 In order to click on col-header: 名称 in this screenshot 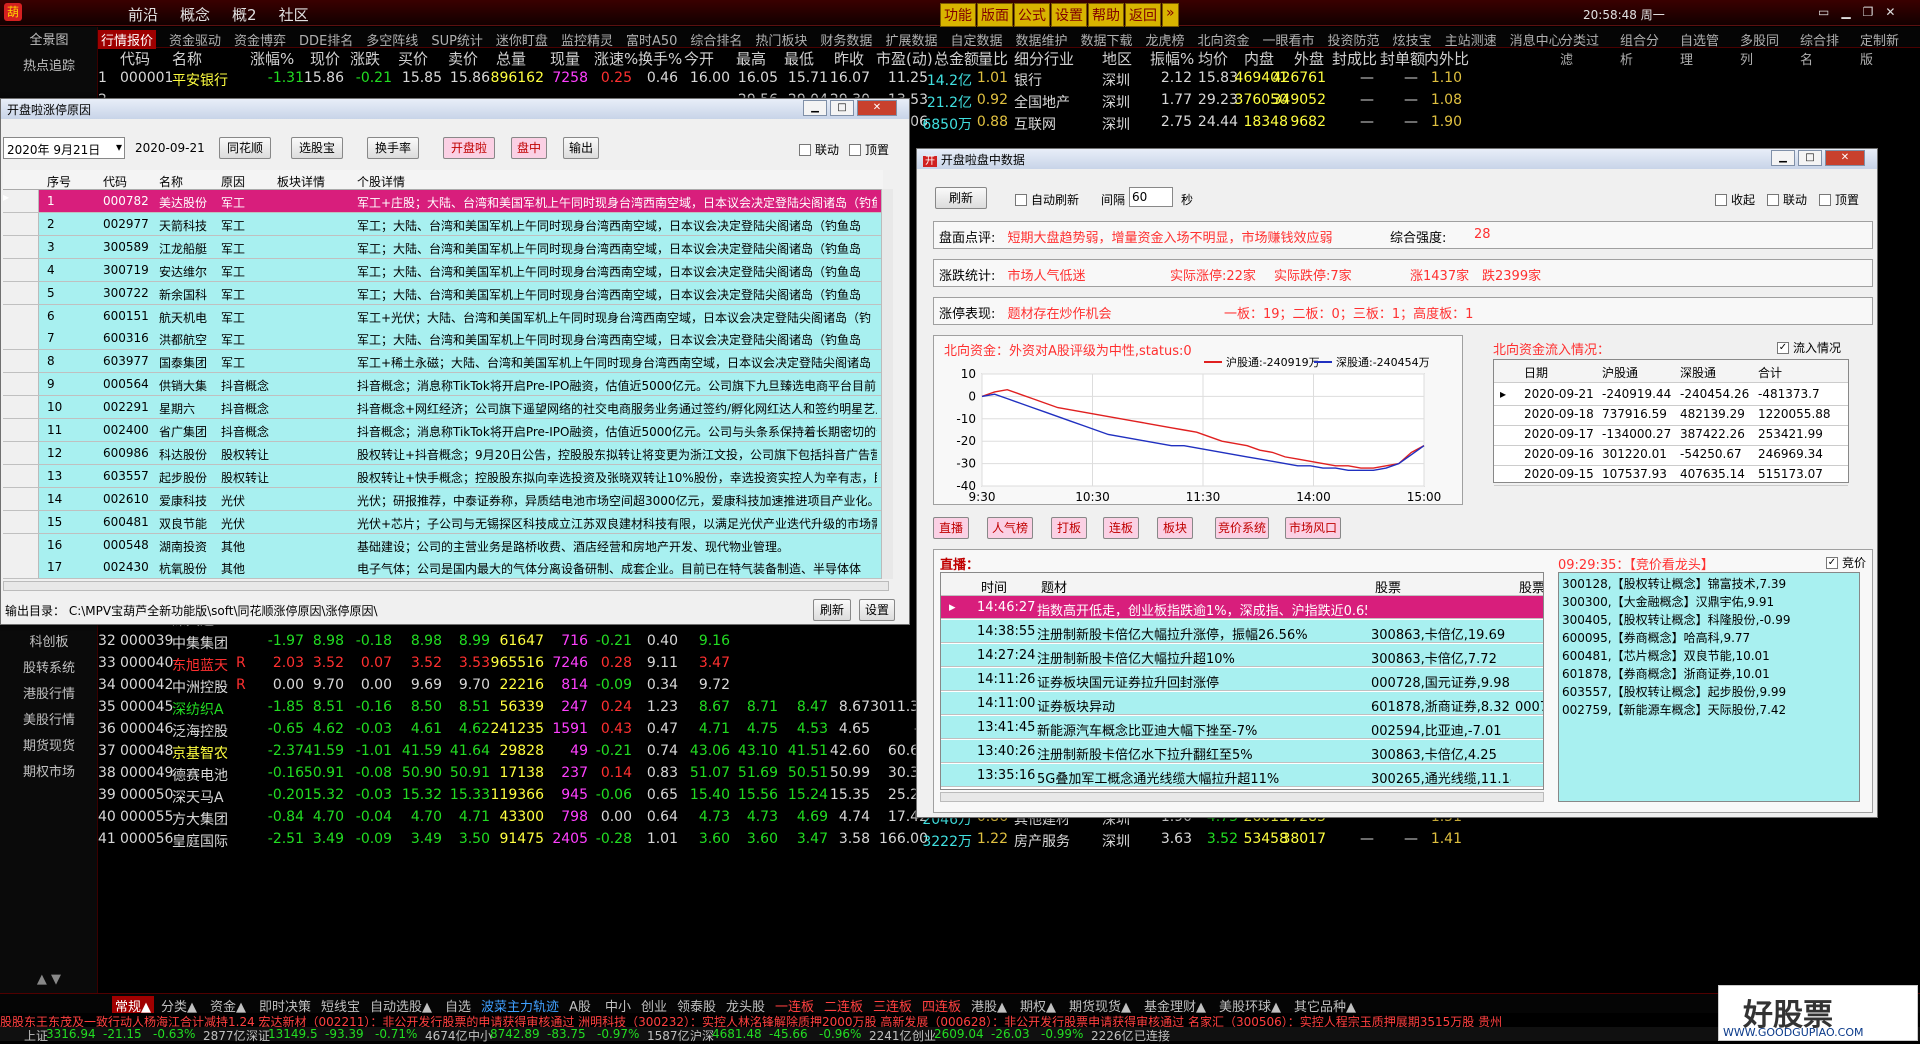, I will do `click(171, 181)`.